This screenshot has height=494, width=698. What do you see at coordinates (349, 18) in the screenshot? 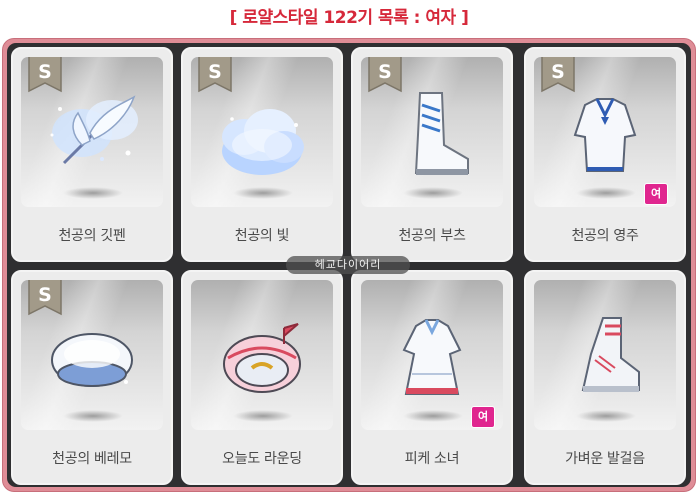
I see `page-title: [ 로얄스타일 122기 목록 : 여자 ]` at bounding box center [349, 18].